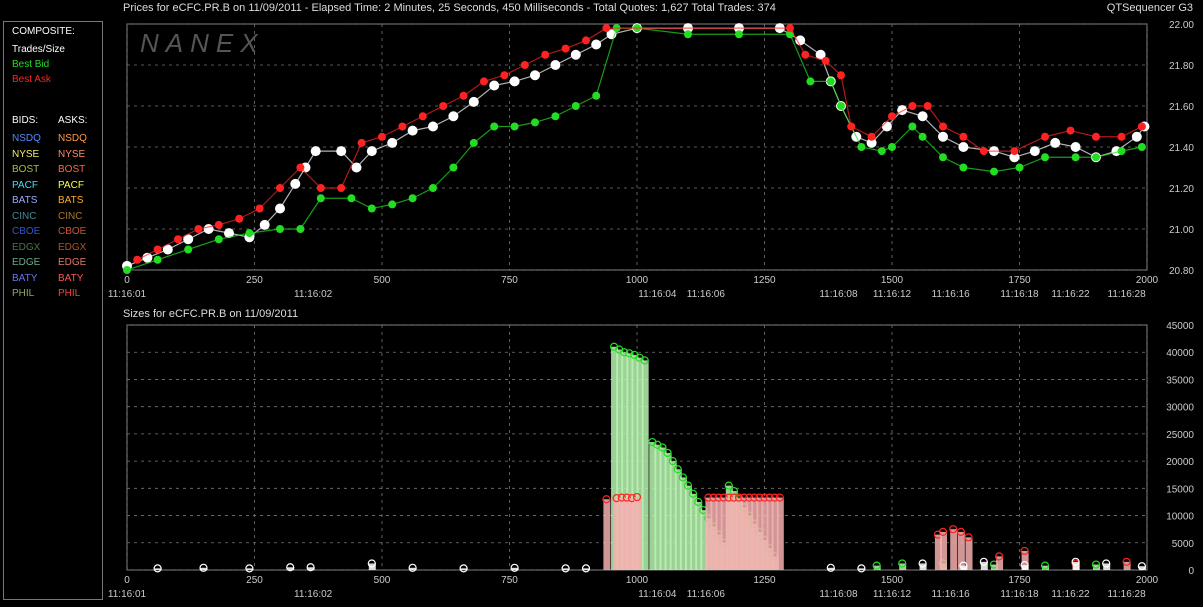 The image size is (1203, 607). I want to click on size-x-tick-label: 500, so click(382, 580).